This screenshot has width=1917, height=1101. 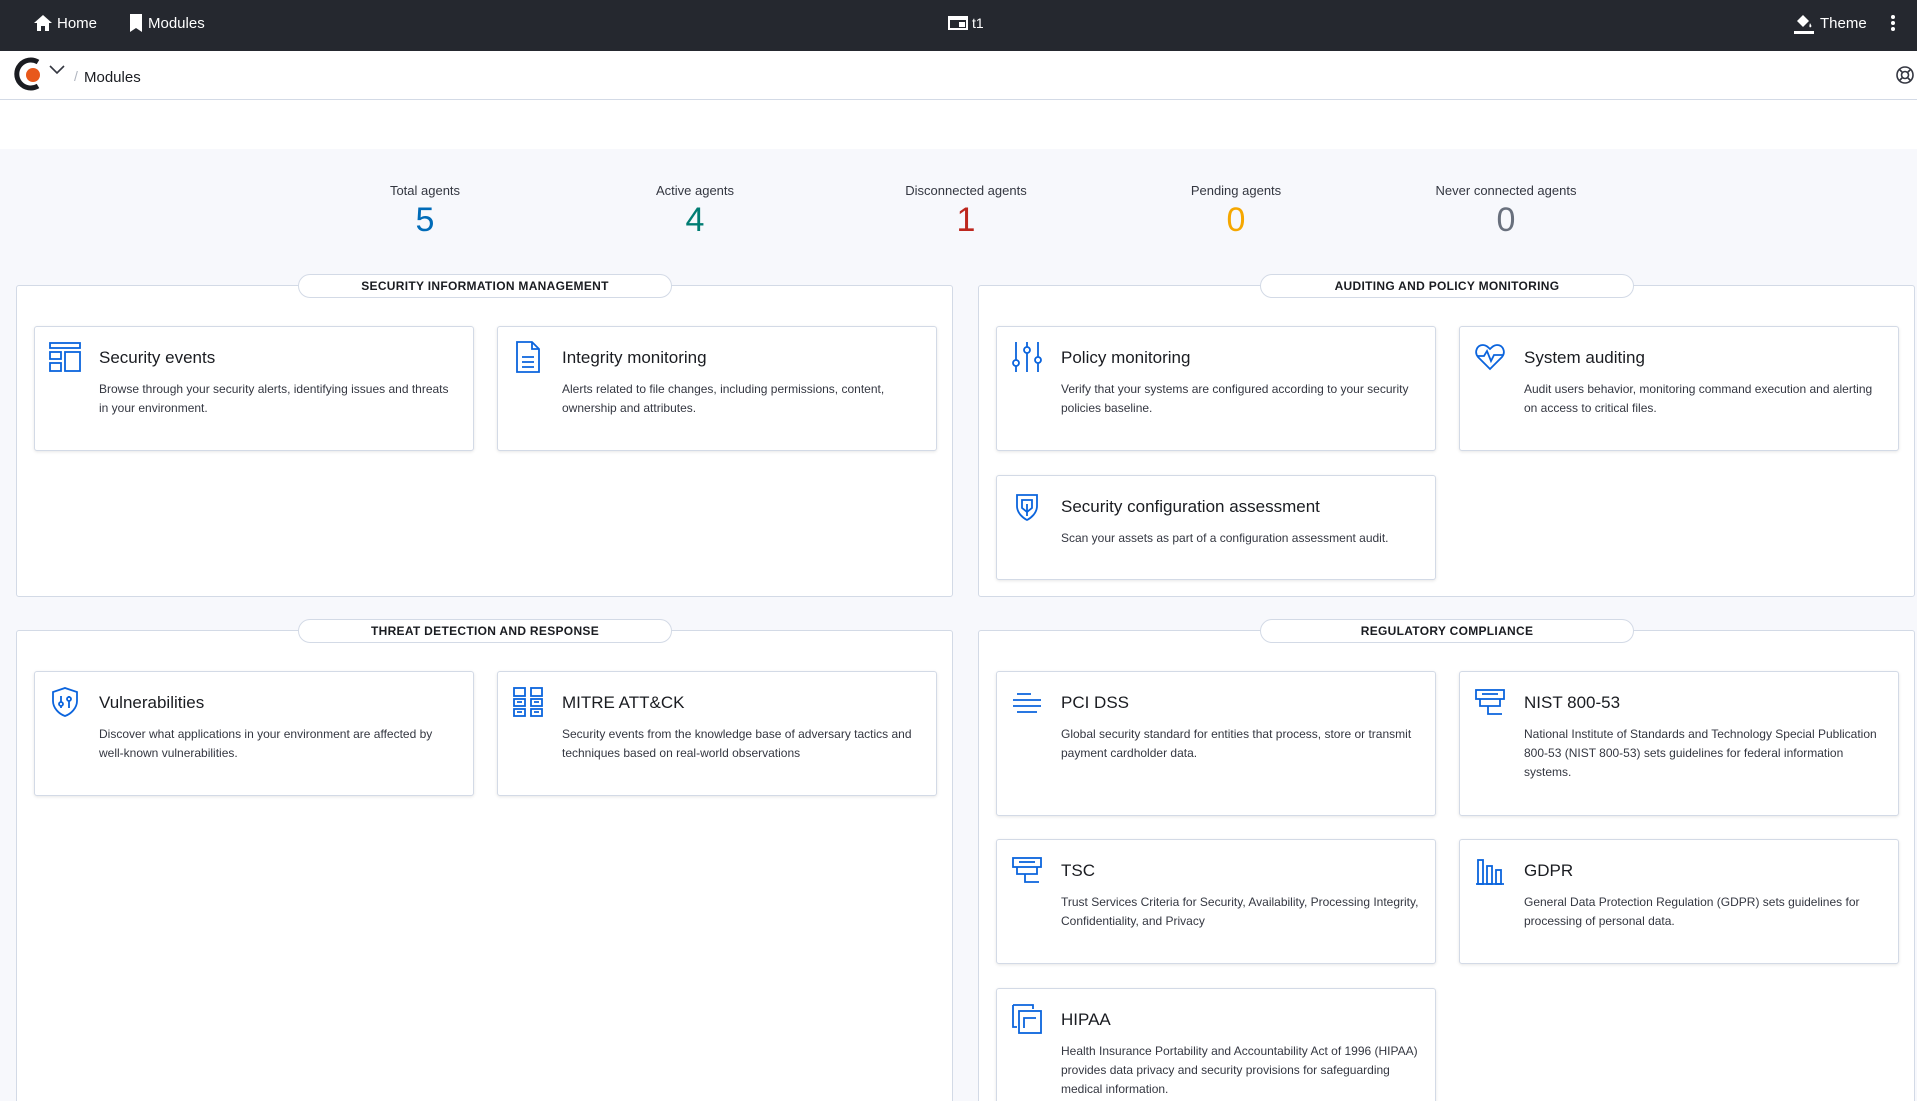 What do you see at coordinates (1190, 506) in the screenshot?
I see `card-title: Security configuration assessment` at bounding box center [1190, 506].